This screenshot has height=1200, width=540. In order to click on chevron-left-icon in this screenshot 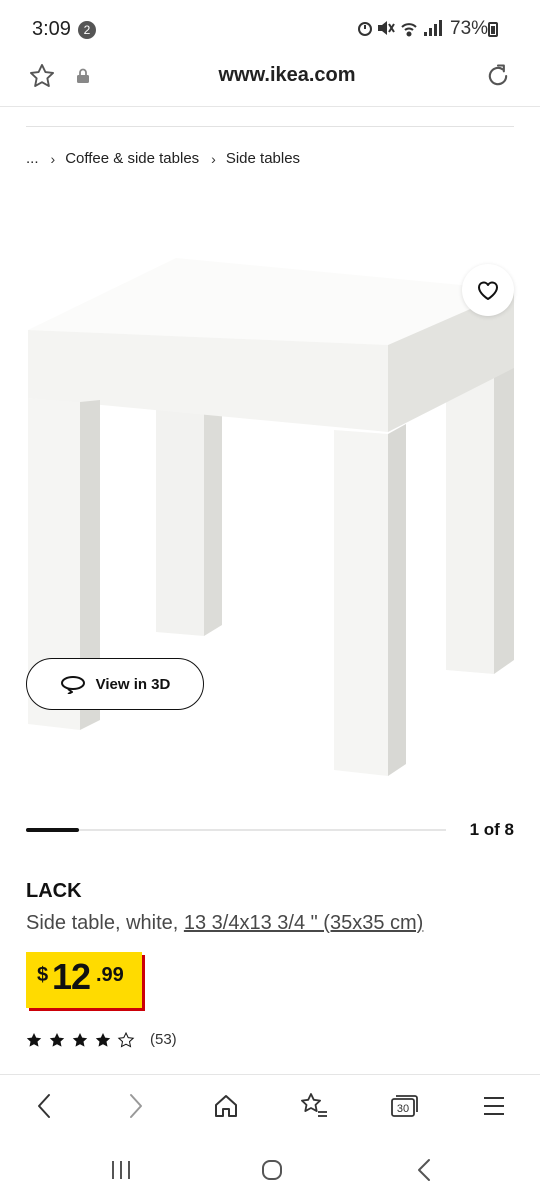, I will do `click(44, 1106)`.